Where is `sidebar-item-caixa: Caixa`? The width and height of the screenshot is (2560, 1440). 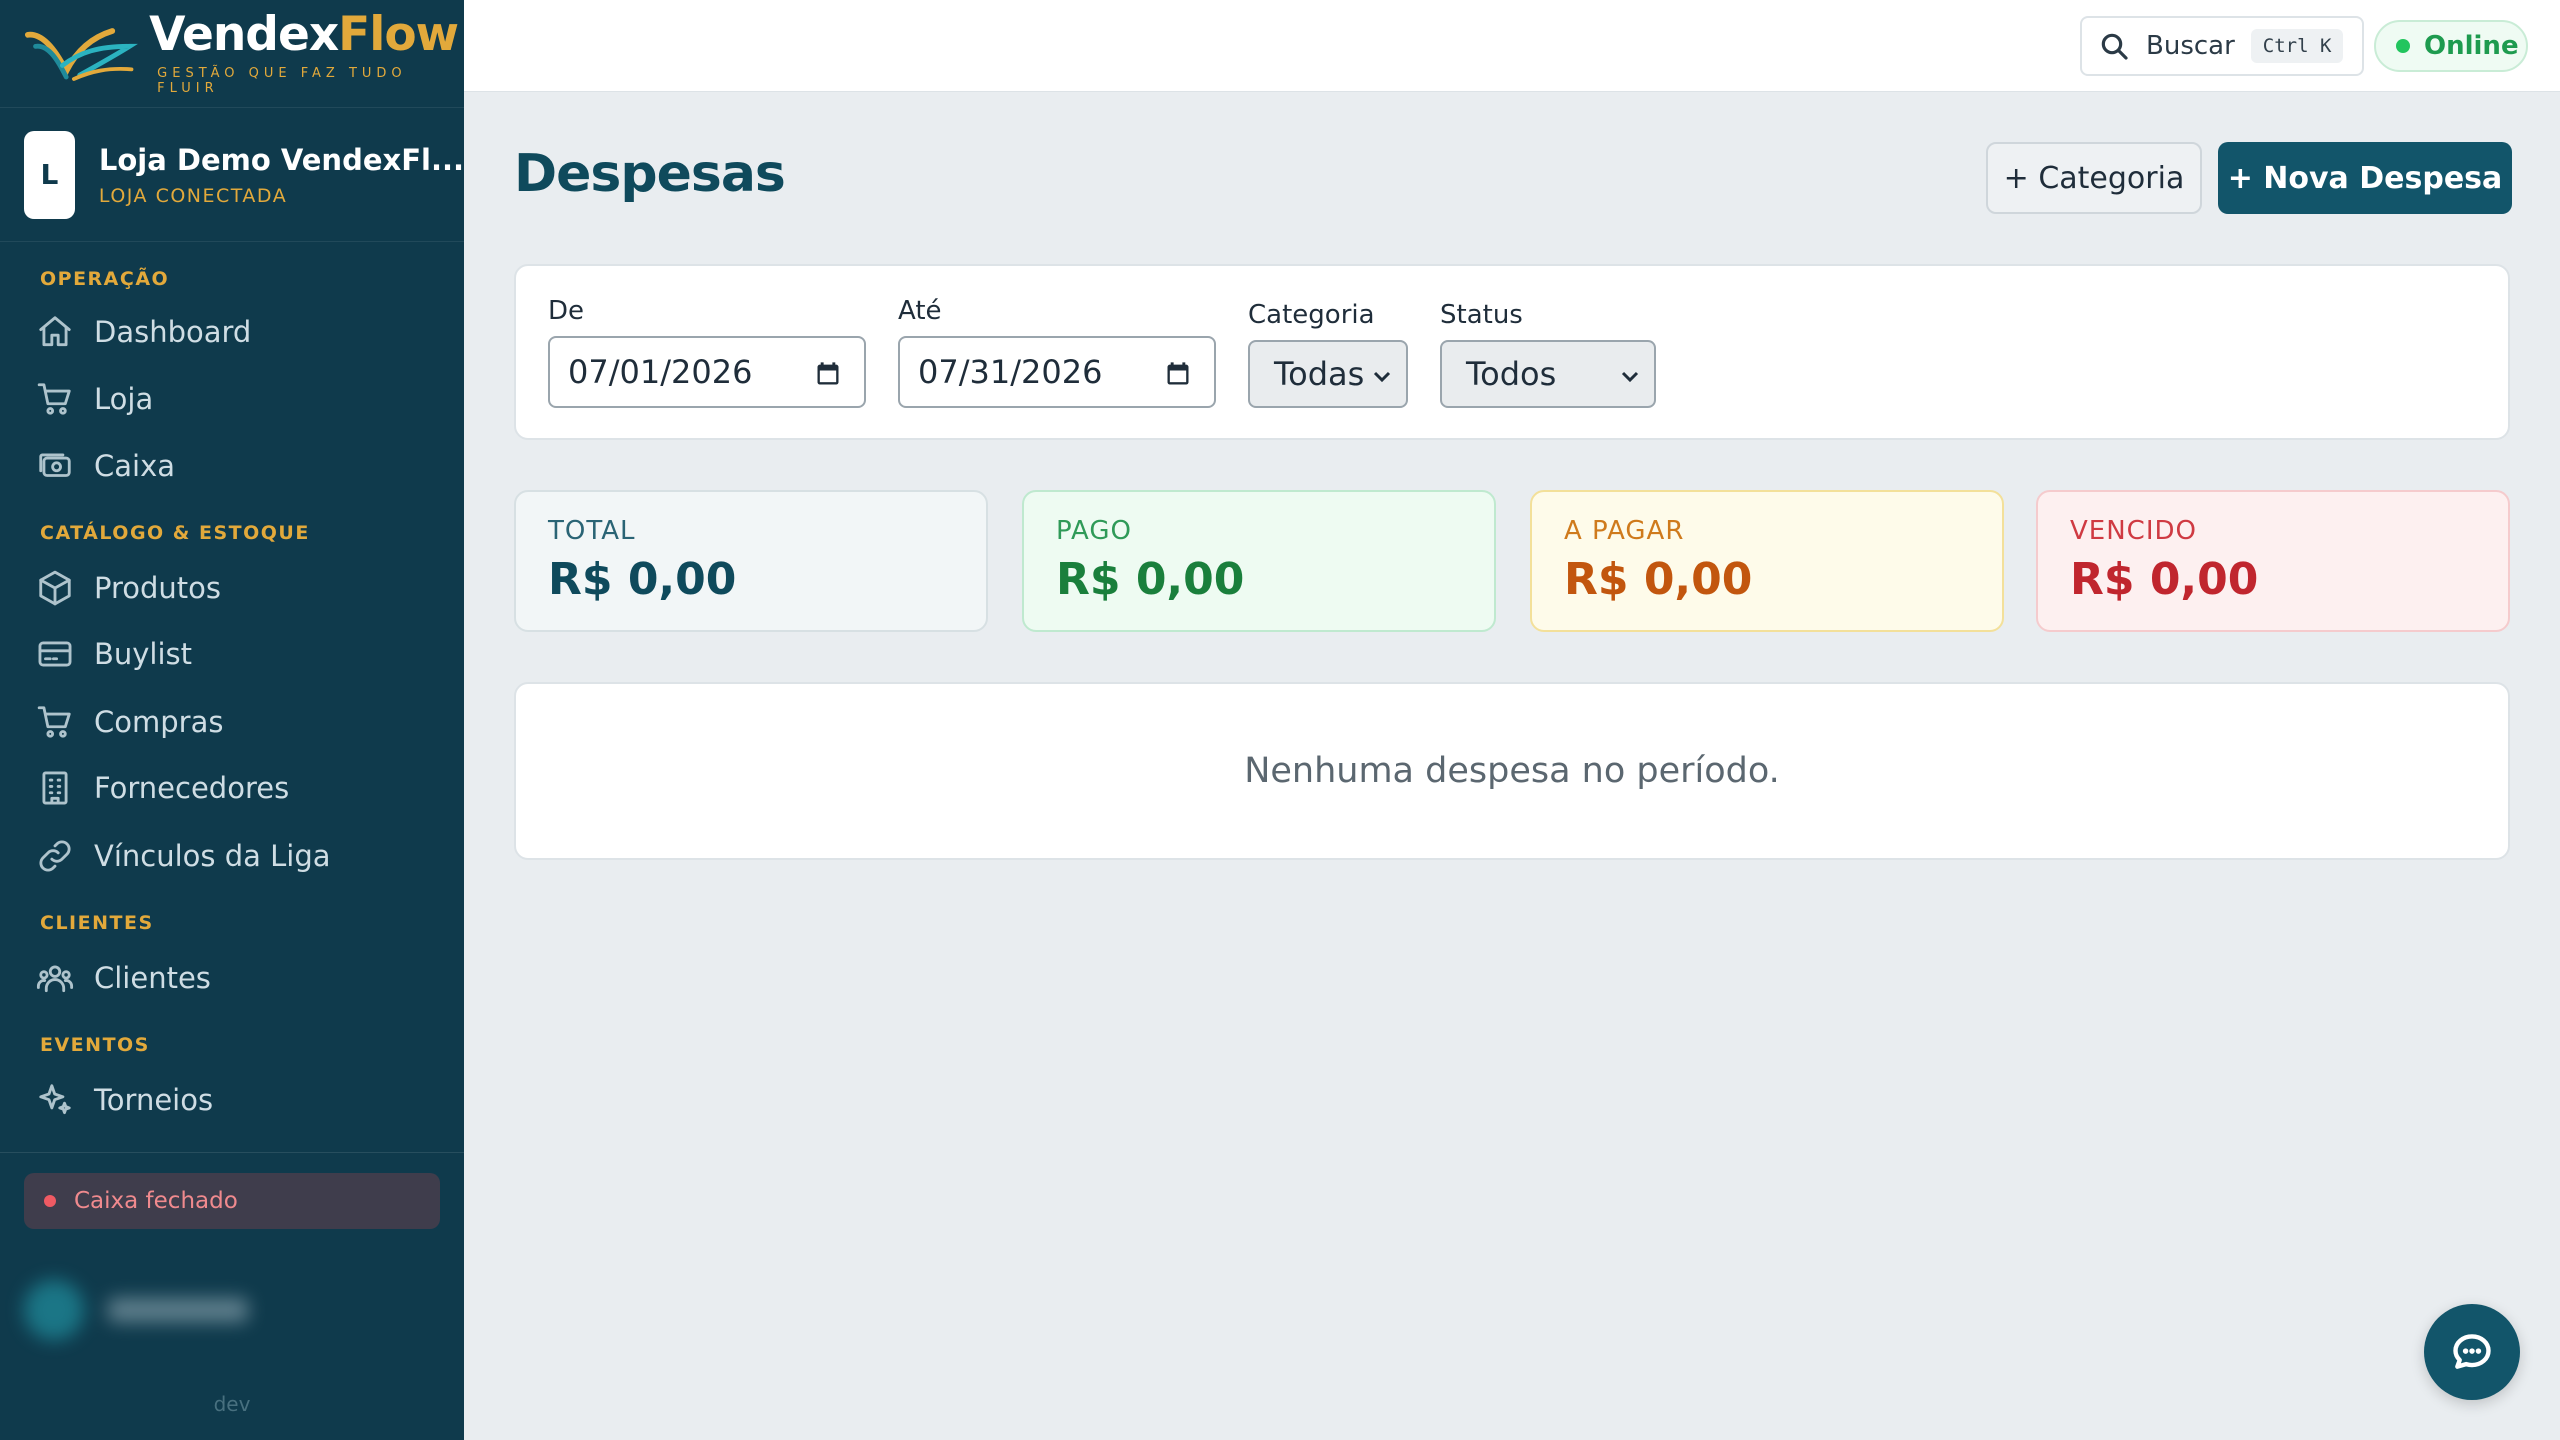
sidebar-item-caixa: Caixa is located at coordinates (236, 466).